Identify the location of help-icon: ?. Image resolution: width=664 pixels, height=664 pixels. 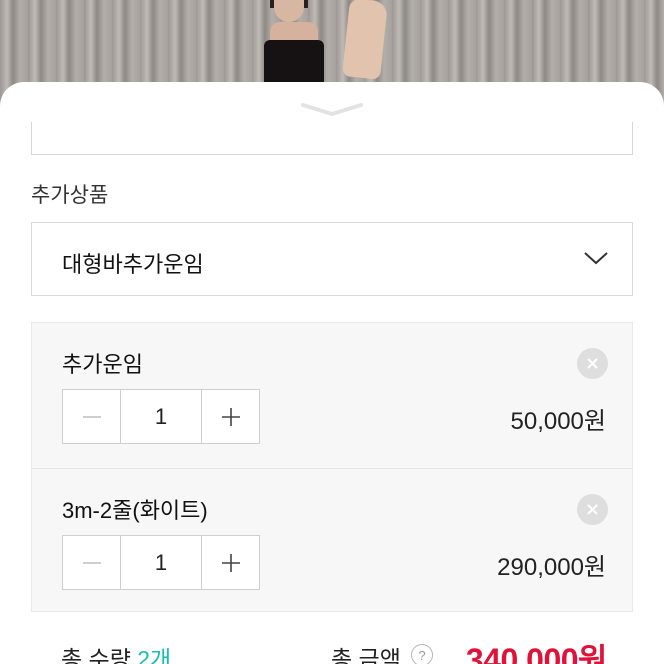
(422, 654).